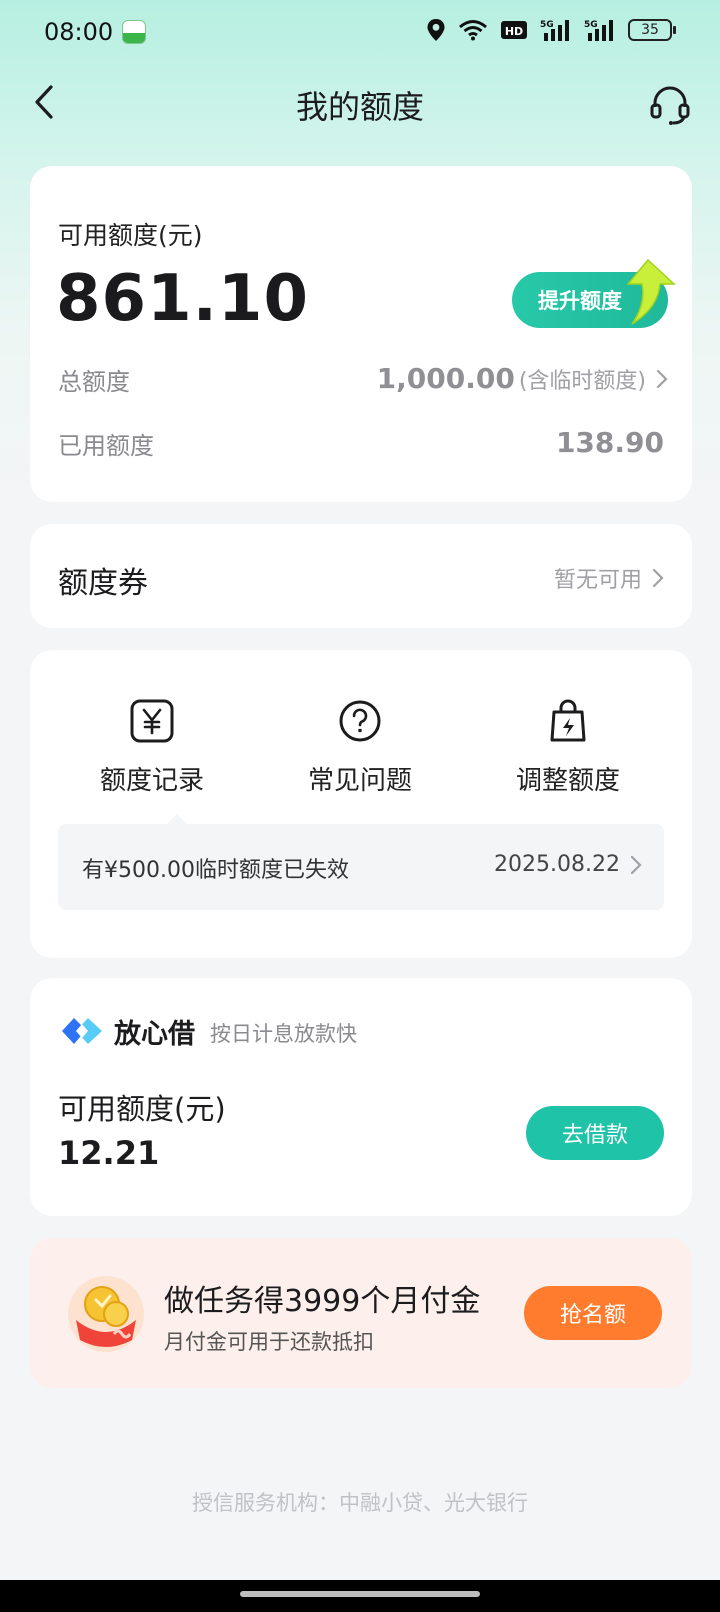 This screenshot has height=1612, width=720. I want to click on app-notification-icon, so click(134, 32).